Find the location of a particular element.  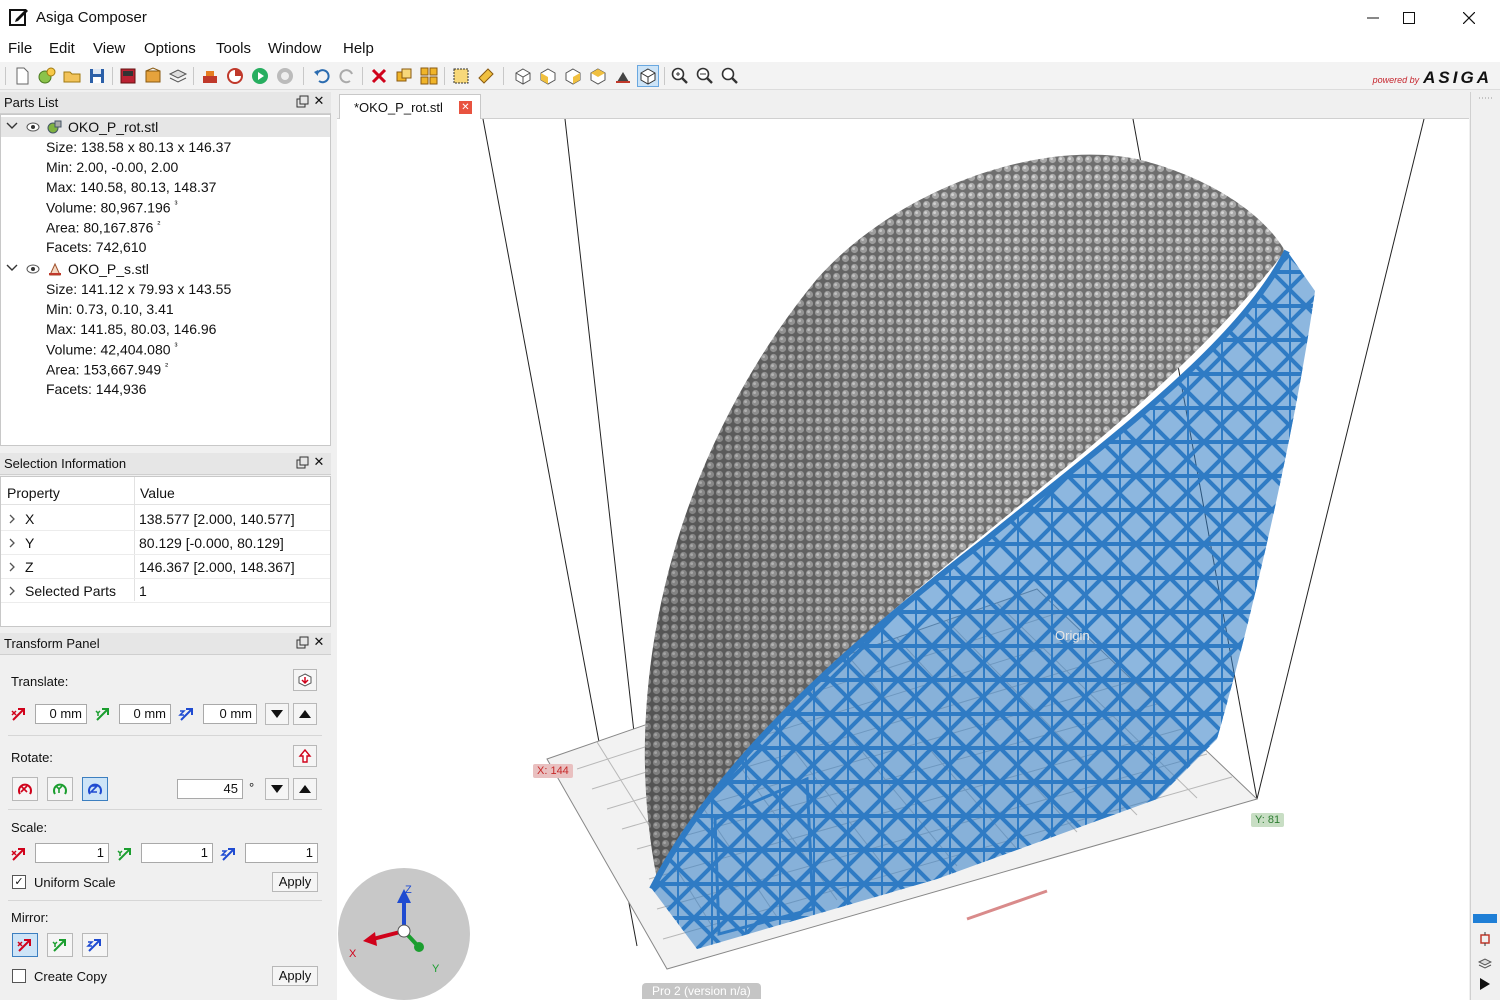

translate-x-input: 0 mm is located at coordinates (61, 714).